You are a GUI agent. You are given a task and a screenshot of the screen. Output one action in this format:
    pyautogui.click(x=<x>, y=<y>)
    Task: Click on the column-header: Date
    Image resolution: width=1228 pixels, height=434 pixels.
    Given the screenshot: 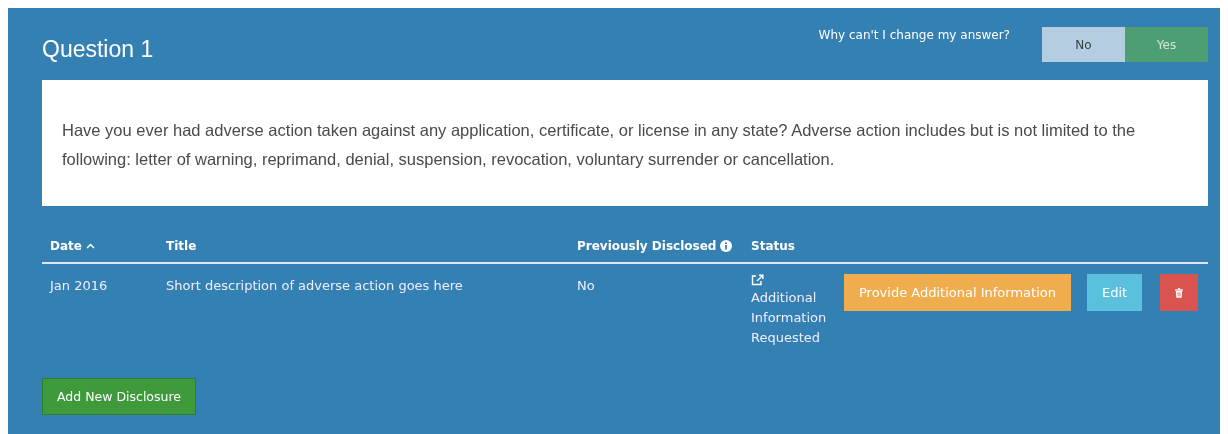 What is the action you would take?
    pyautogui.click(x=72, y=246)
    